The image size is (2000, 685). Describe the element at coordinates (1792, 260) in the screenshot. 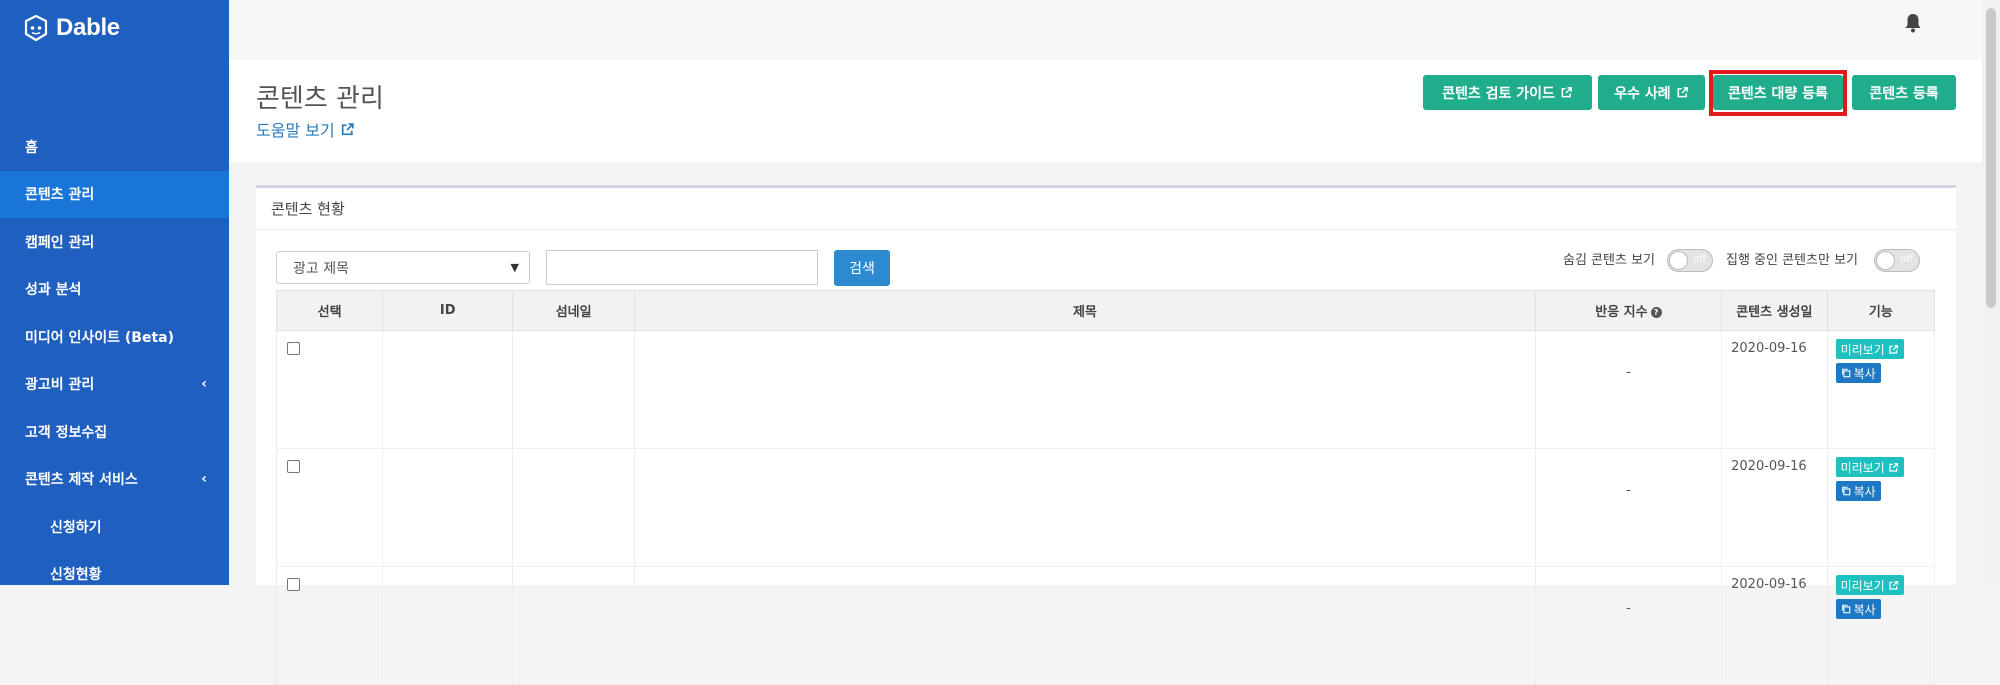

I see `running-content-label: 집행 중인 콘텐츠만 보기` at that location.